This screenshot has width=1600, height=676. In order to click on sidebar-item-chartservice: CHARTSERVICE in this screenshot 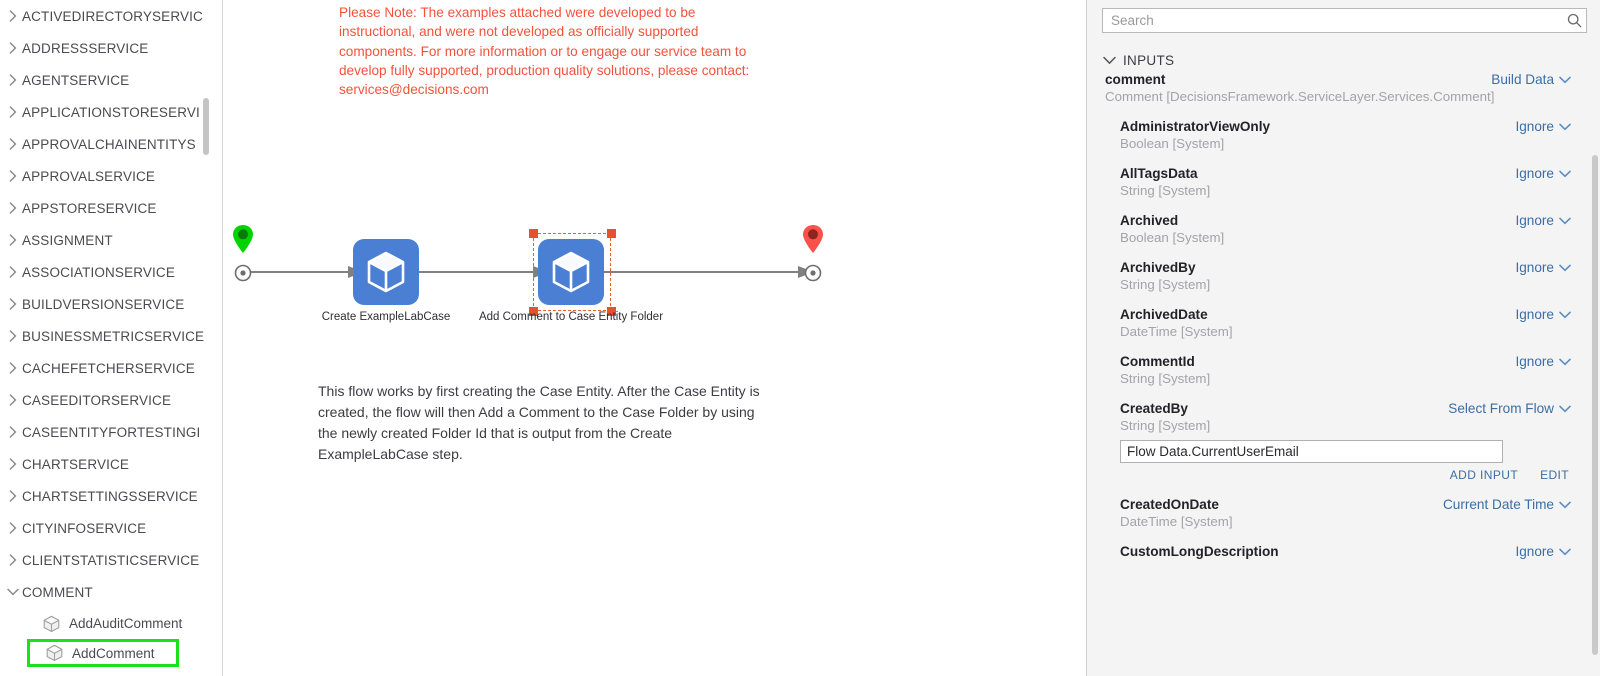, I will do `click(111, 464)`.